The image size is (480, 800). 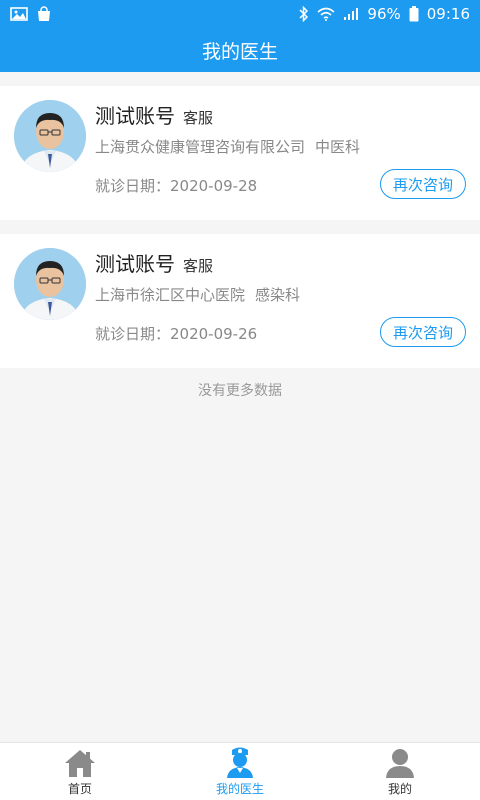 I want to click on doctor-department: 感染科, so click(x=278, y=295).